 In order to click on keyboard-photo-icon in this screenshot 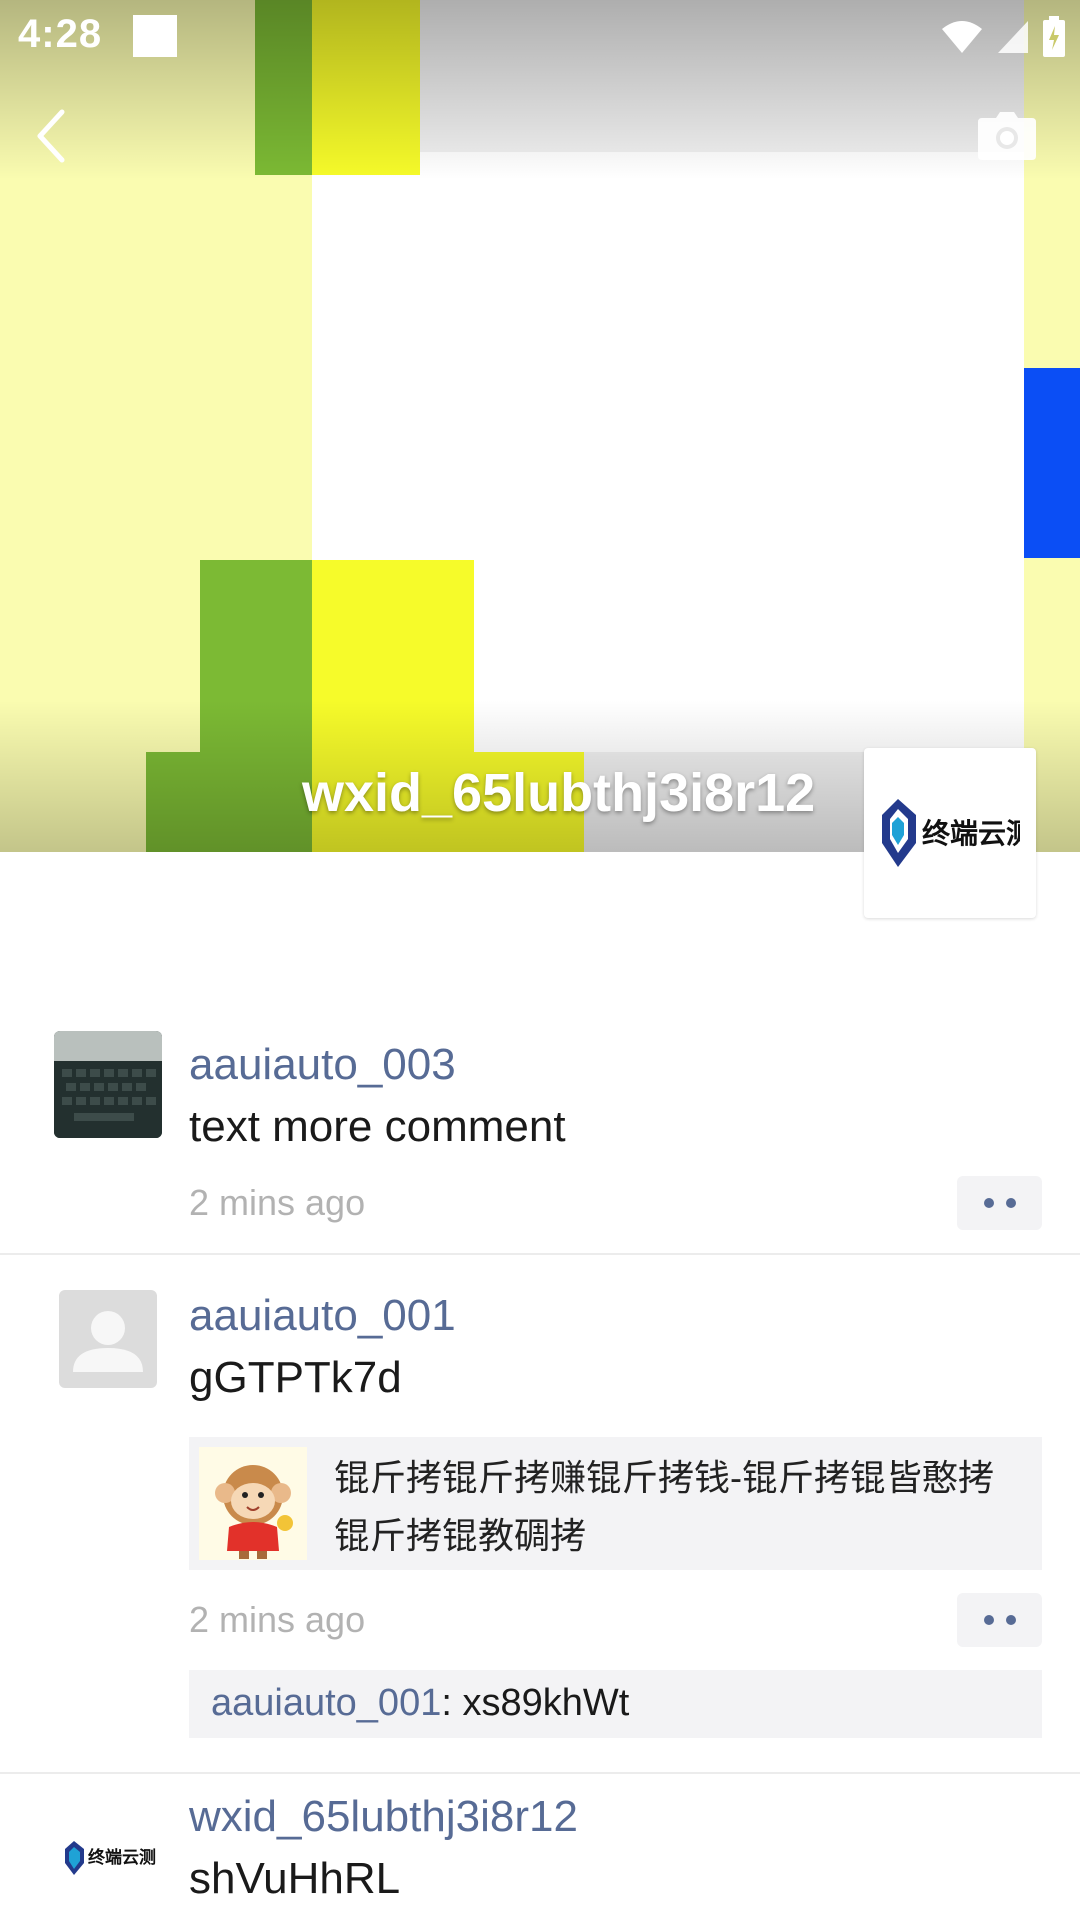, I will do `click(108, 1084)`.